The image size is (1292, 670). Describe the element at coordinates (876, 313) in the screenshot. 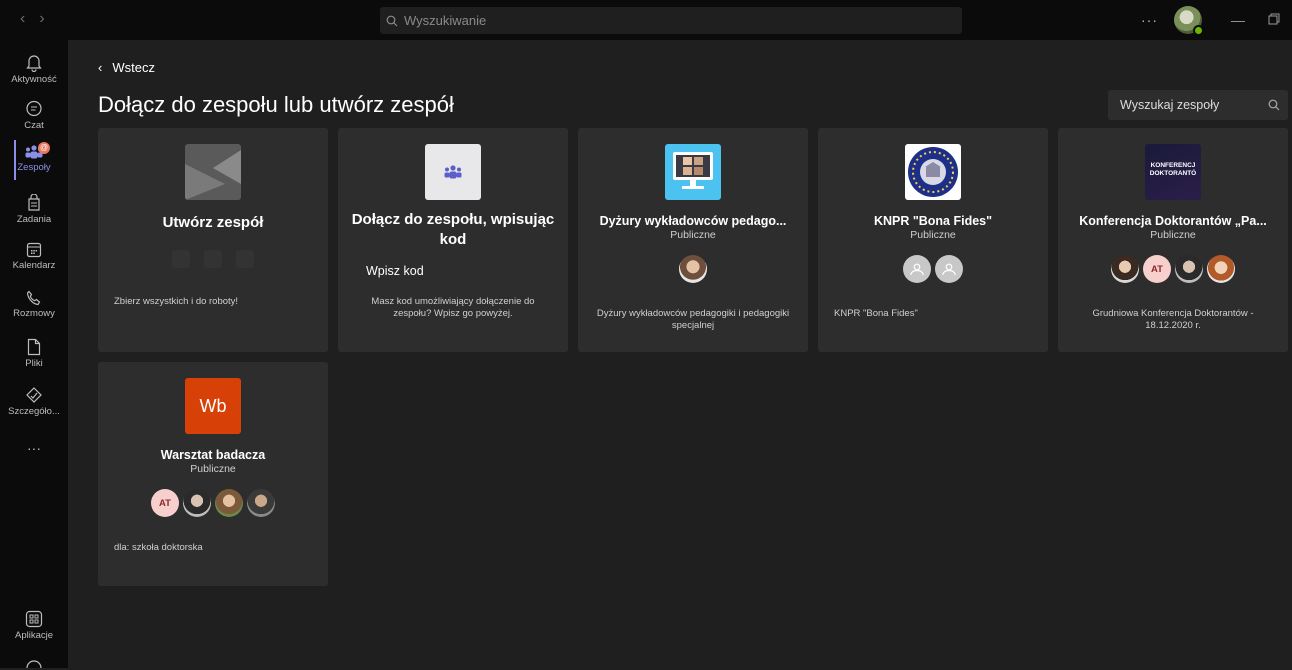

I see `team-description: KNPR "Bona Fides"` at that location.